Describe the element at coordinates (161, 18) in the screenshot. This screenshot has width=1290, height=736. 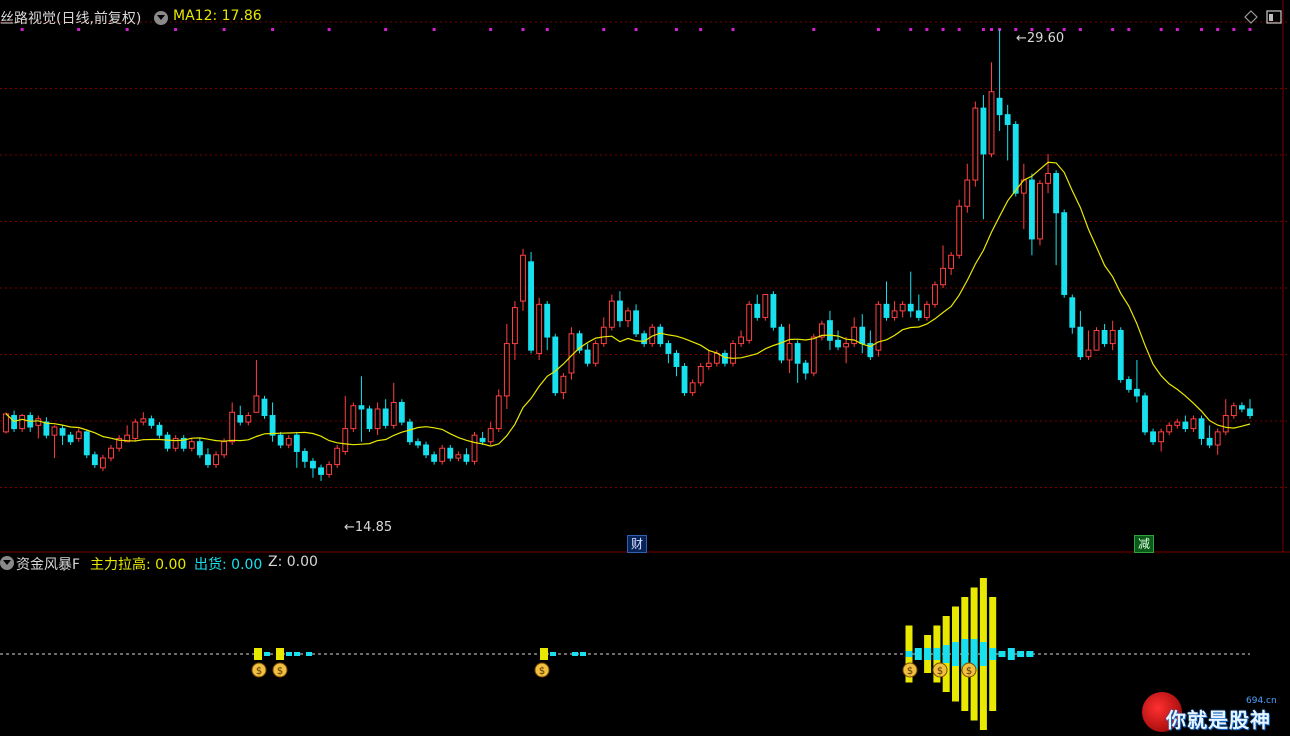
I see `collapse-icon` at that location.